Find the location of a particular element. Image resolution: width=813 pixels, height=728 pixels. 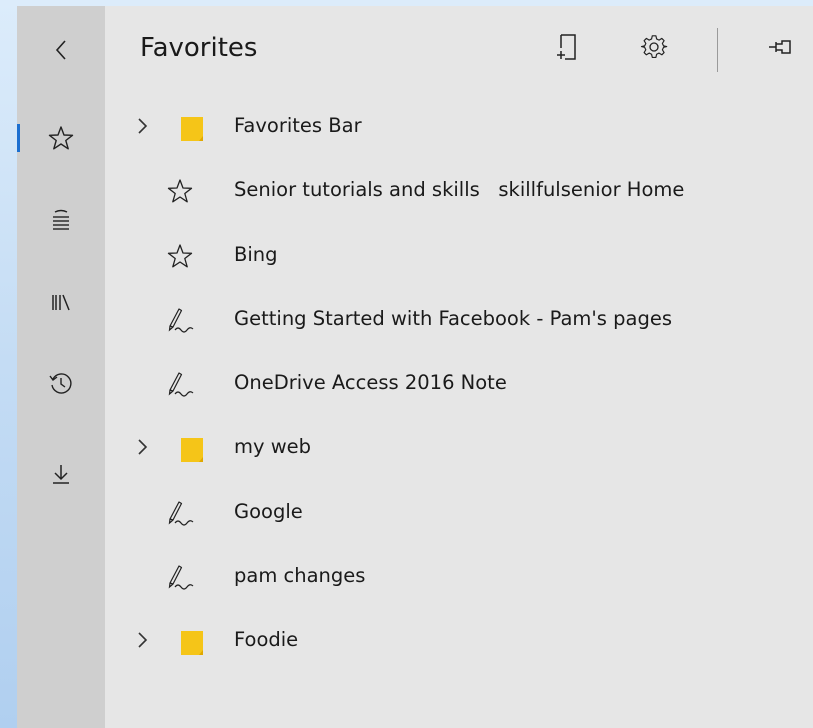

hub-sidebar is located at coordinates (61, 367).